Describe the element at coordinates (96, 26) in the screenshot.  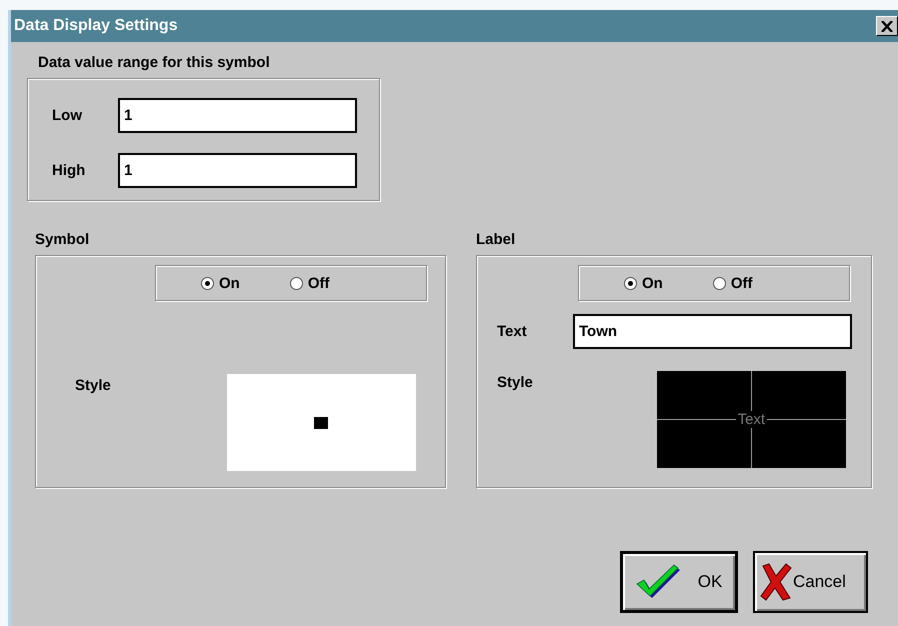
I see `window-title: Data Display Settings` at that location.